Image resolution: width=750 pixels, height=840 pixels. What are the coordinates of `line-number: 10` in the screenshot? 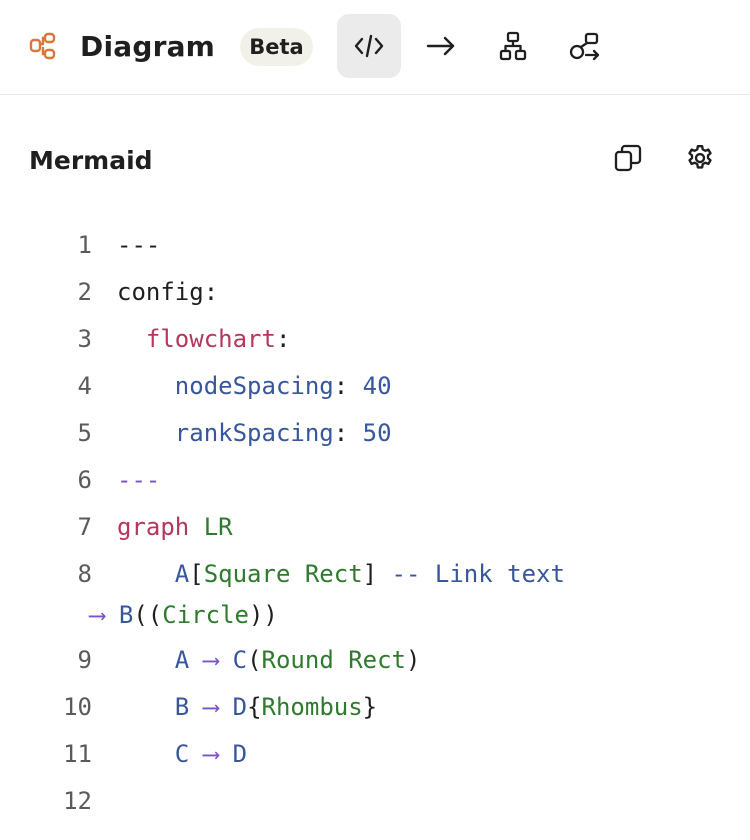 It's located at (77, 707).